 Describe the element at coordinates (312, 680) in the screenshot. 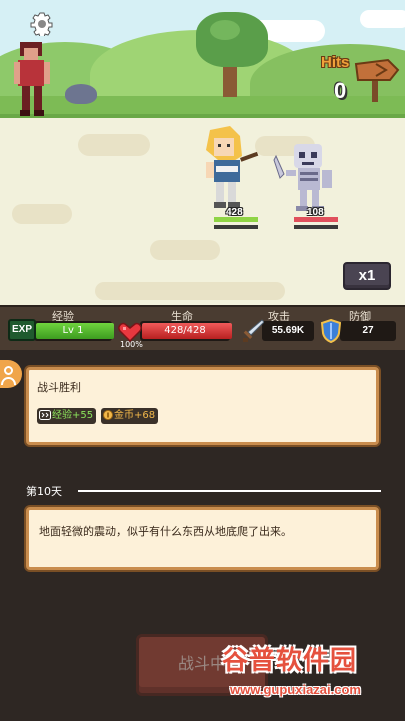

I see `watermark: 谷普软件园 www.gupuxiazai.com` at that location.